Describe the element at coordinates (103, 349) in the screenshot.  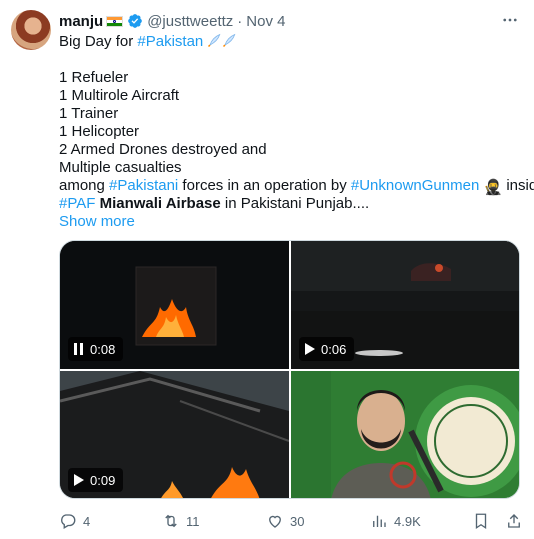
I see `video-duration: 0:08` at that location.